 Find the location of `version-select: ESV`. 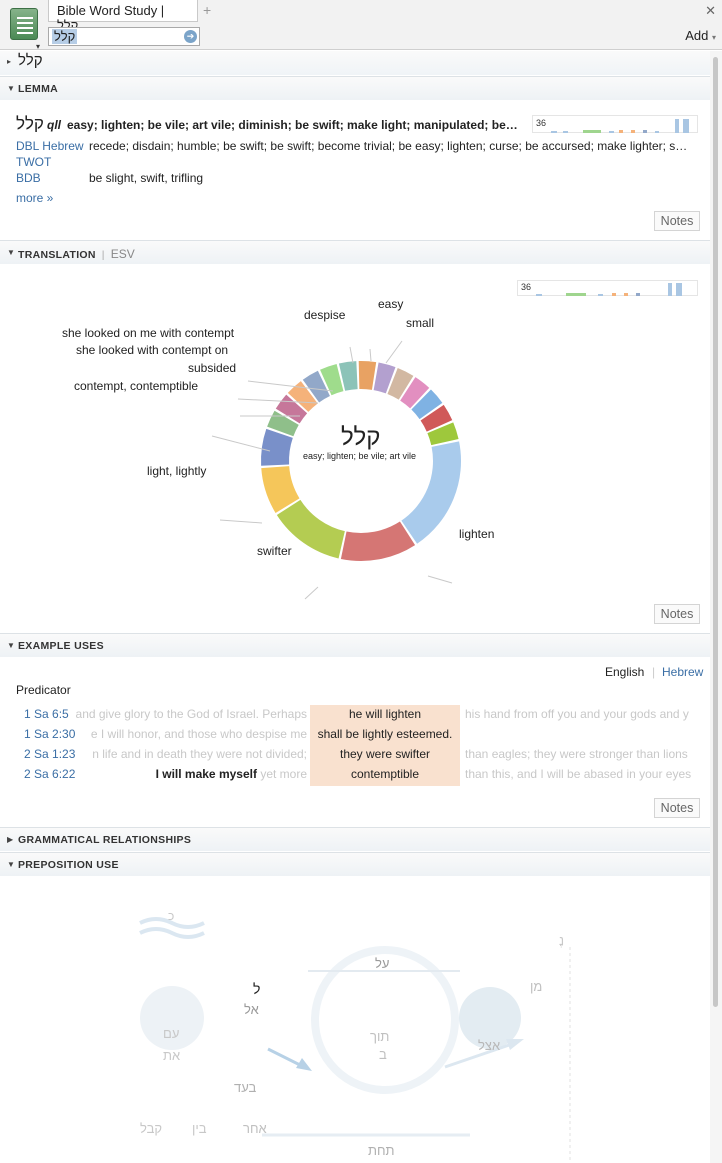

version-select: ESV is located at coordinates (123, 254).